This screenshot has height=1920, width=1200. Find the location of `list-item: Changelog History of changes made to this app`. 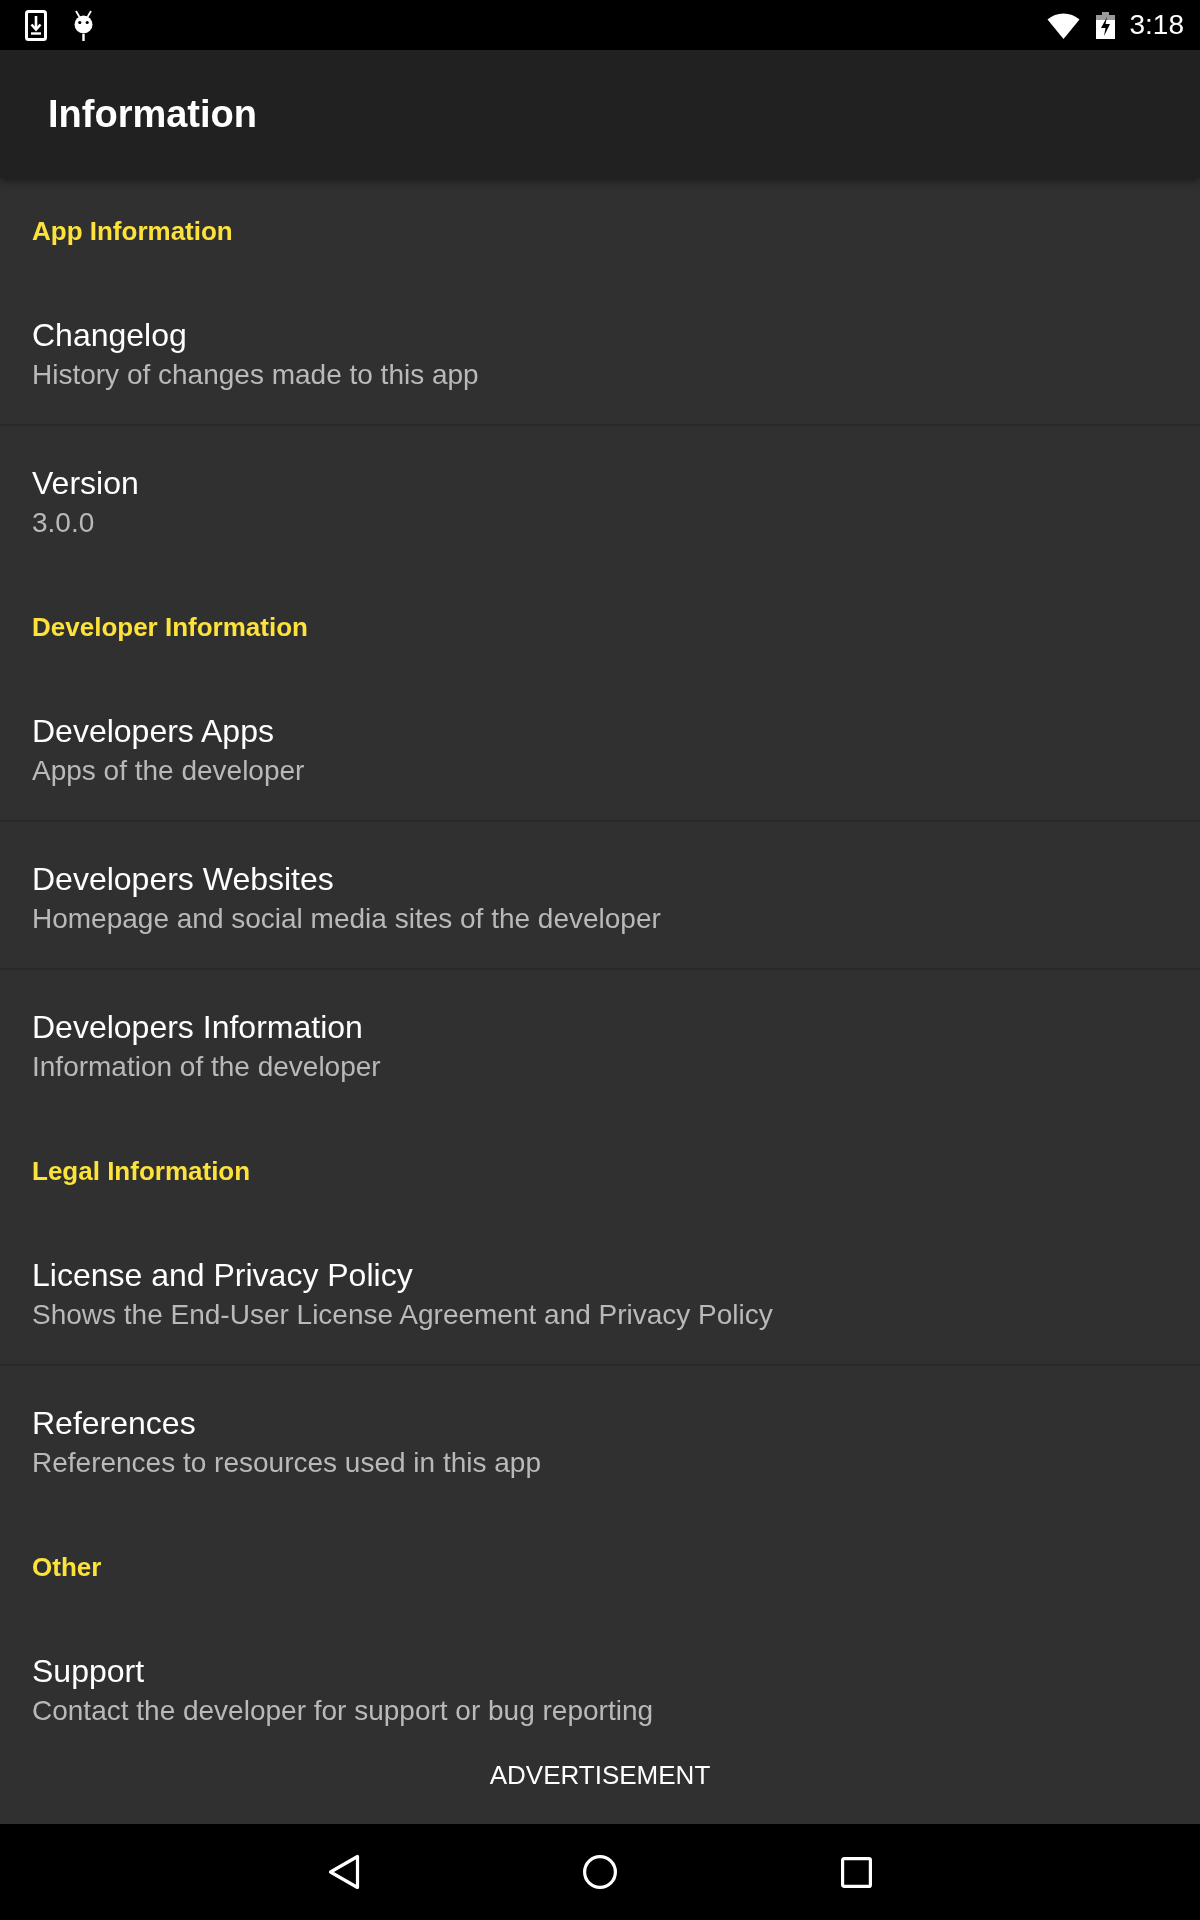

list-item: Changelog History of changes made to this app is located at coordinates (600, 352).